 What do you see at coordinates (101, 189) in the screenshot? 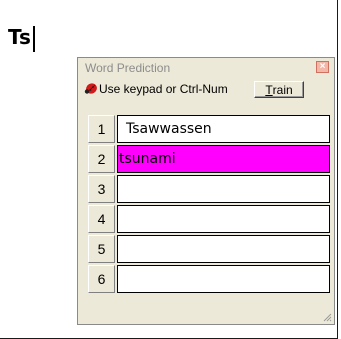
I see `prediction-number-button: 3` at bounding box center [101, 189].